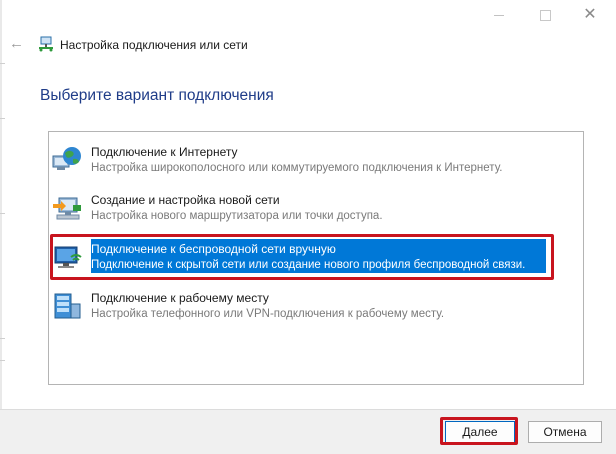 The image size is (616, 454). I want to click on dialog-footer, so click(308, 431).